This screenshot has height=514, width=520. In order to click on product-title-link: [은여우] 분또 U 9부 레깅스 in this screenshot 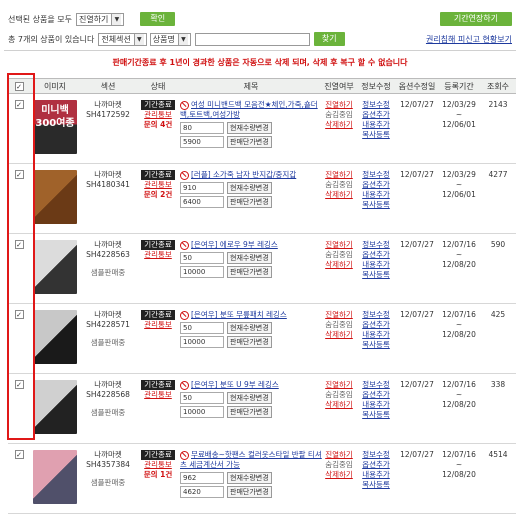, I will do `click(235, 384)`.